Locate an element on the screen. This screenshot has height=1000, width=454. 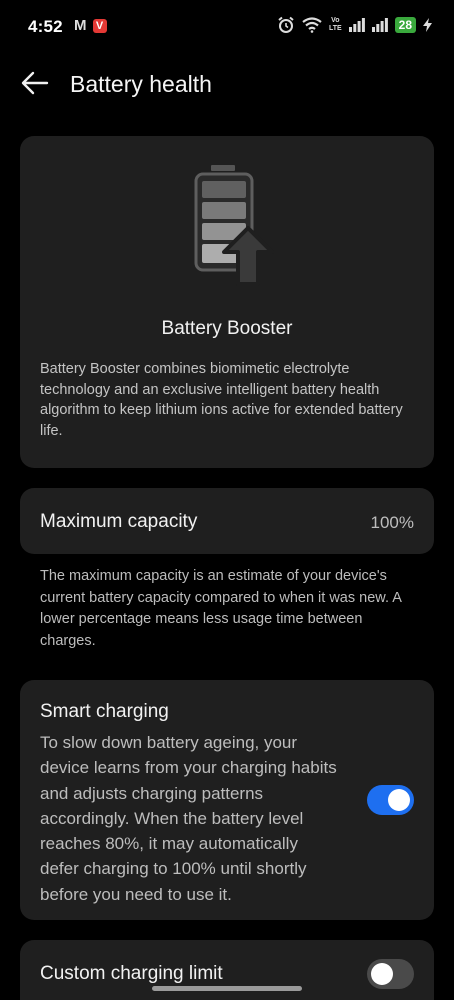
signal-icon-sim1 is located at coordinates (356, 25).